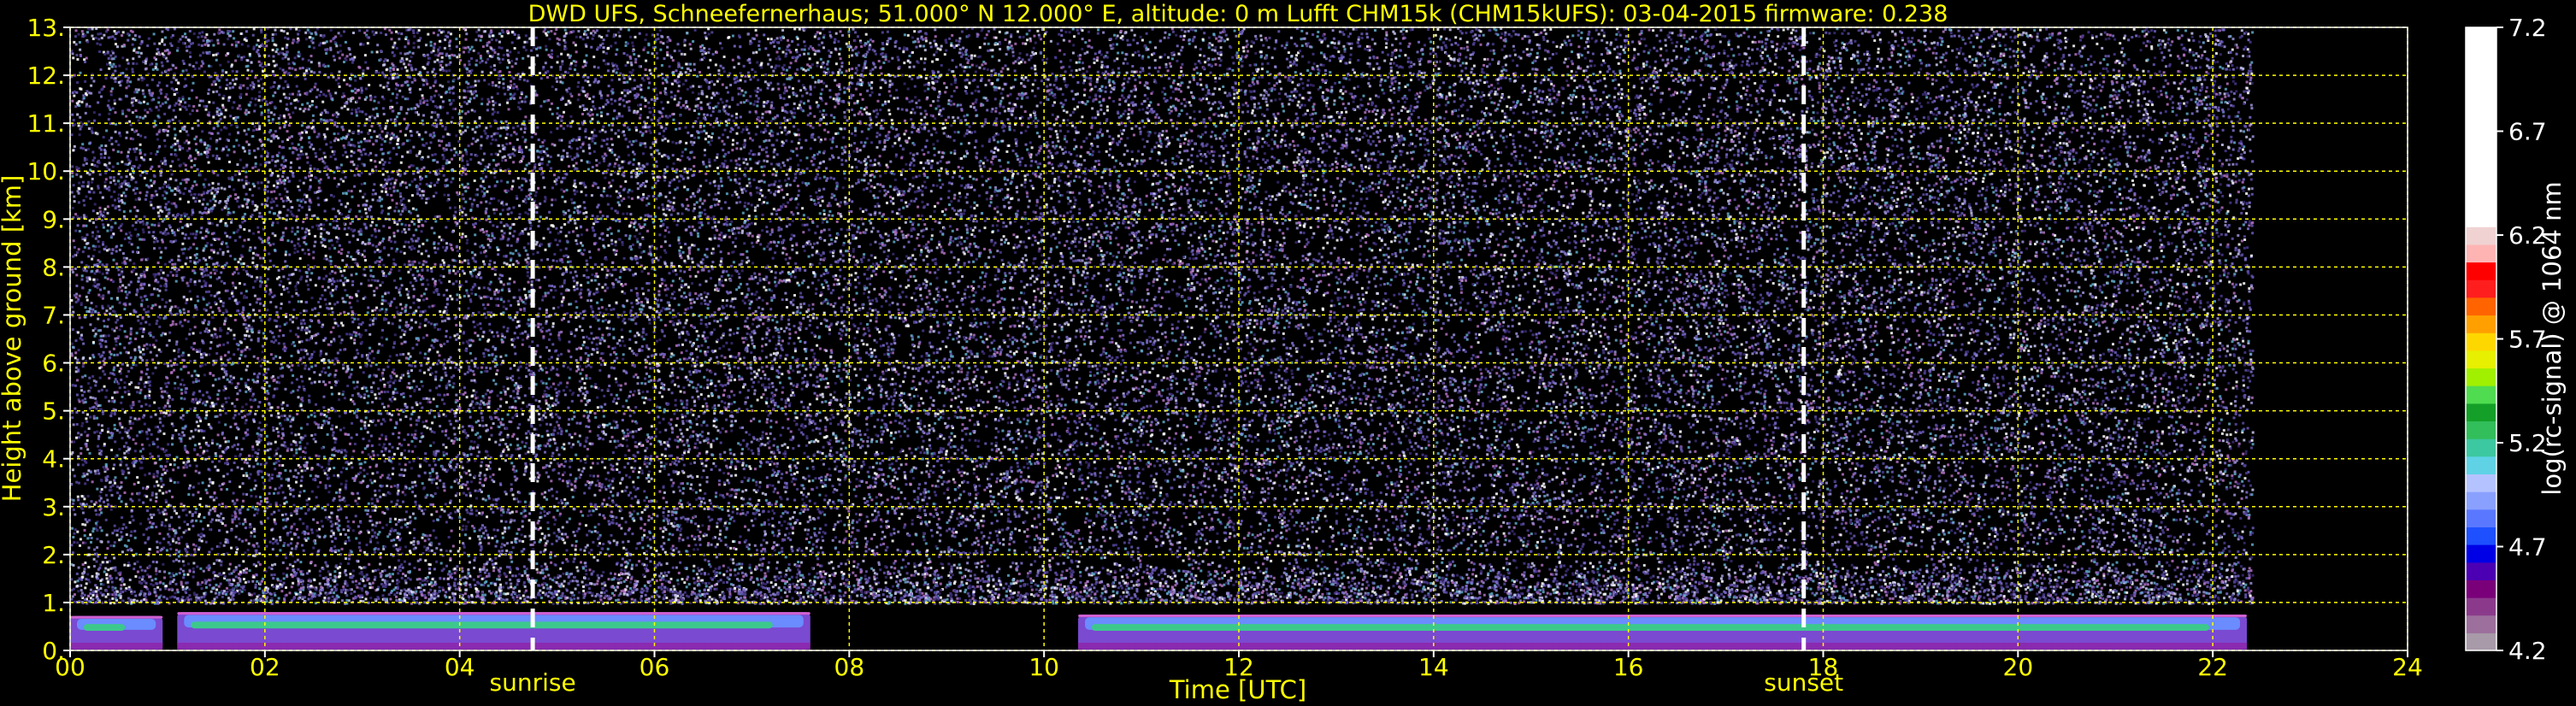 Image resolution: width=2576 pixels, height=706 pixels. I want to click on x-tick-label: 02, so click(265, 667).